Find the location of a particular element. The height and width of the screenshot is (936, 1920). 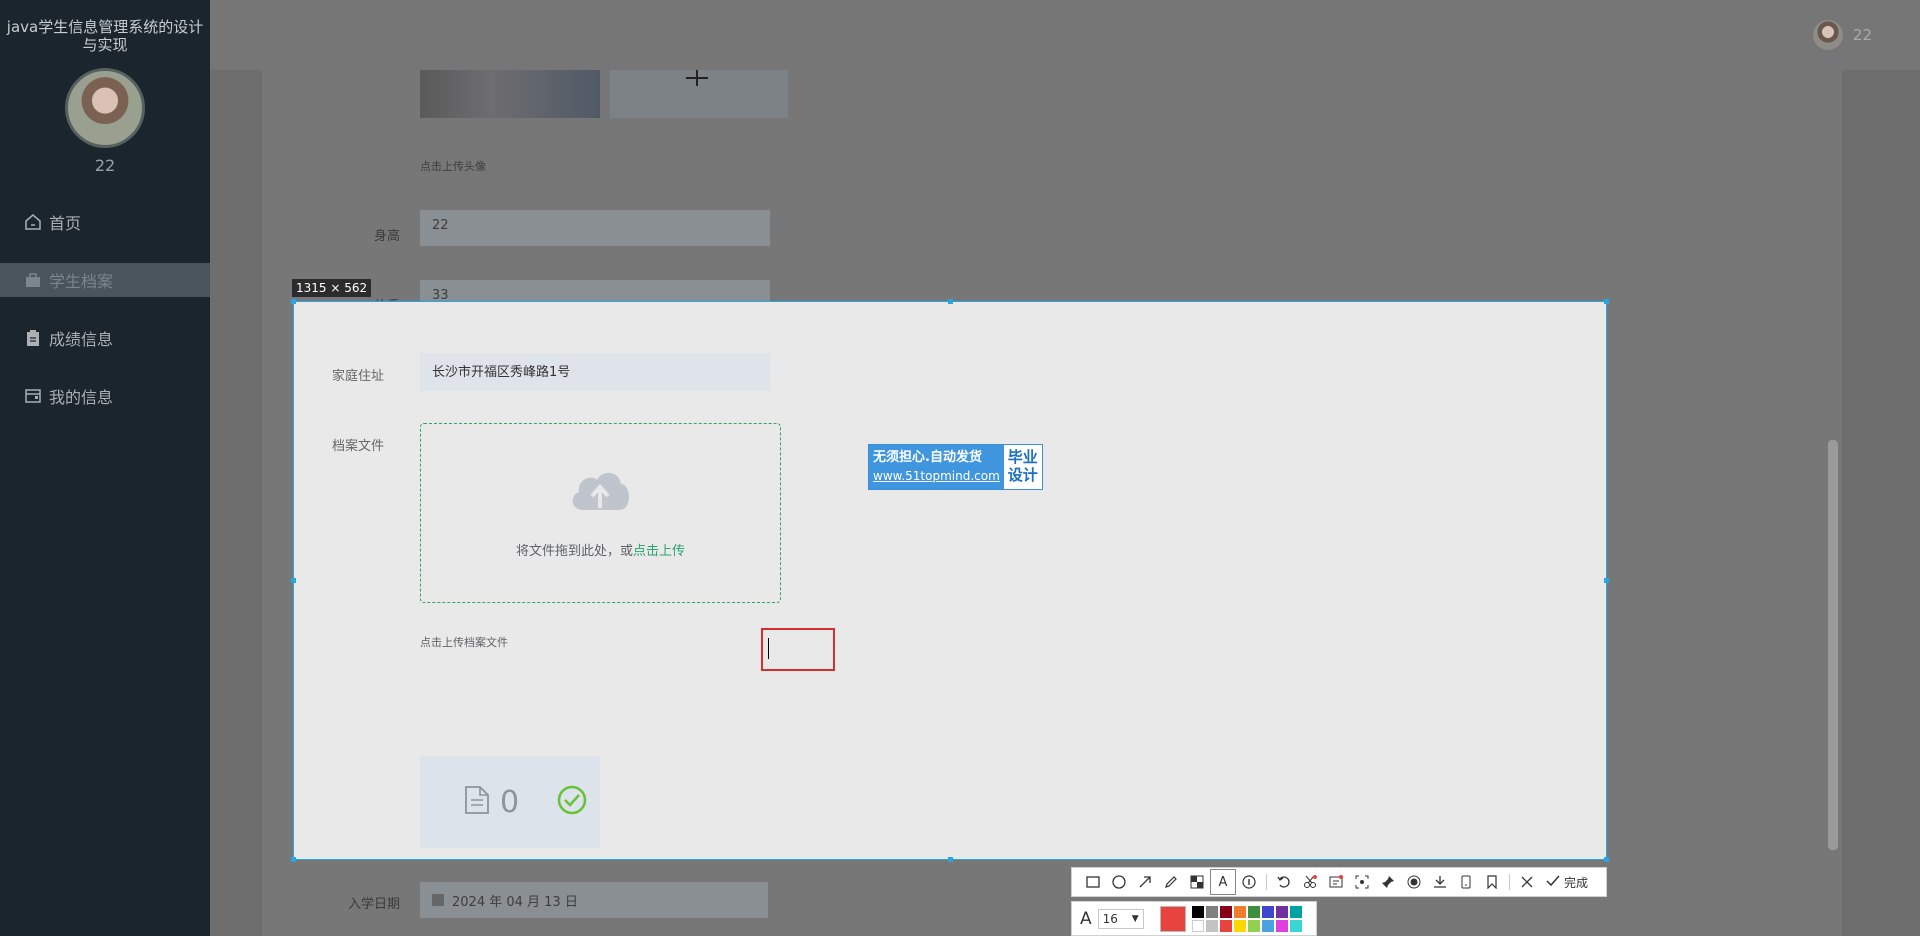

dropzone-upload-link: 点击上传 is located at coordinates (659, 551).